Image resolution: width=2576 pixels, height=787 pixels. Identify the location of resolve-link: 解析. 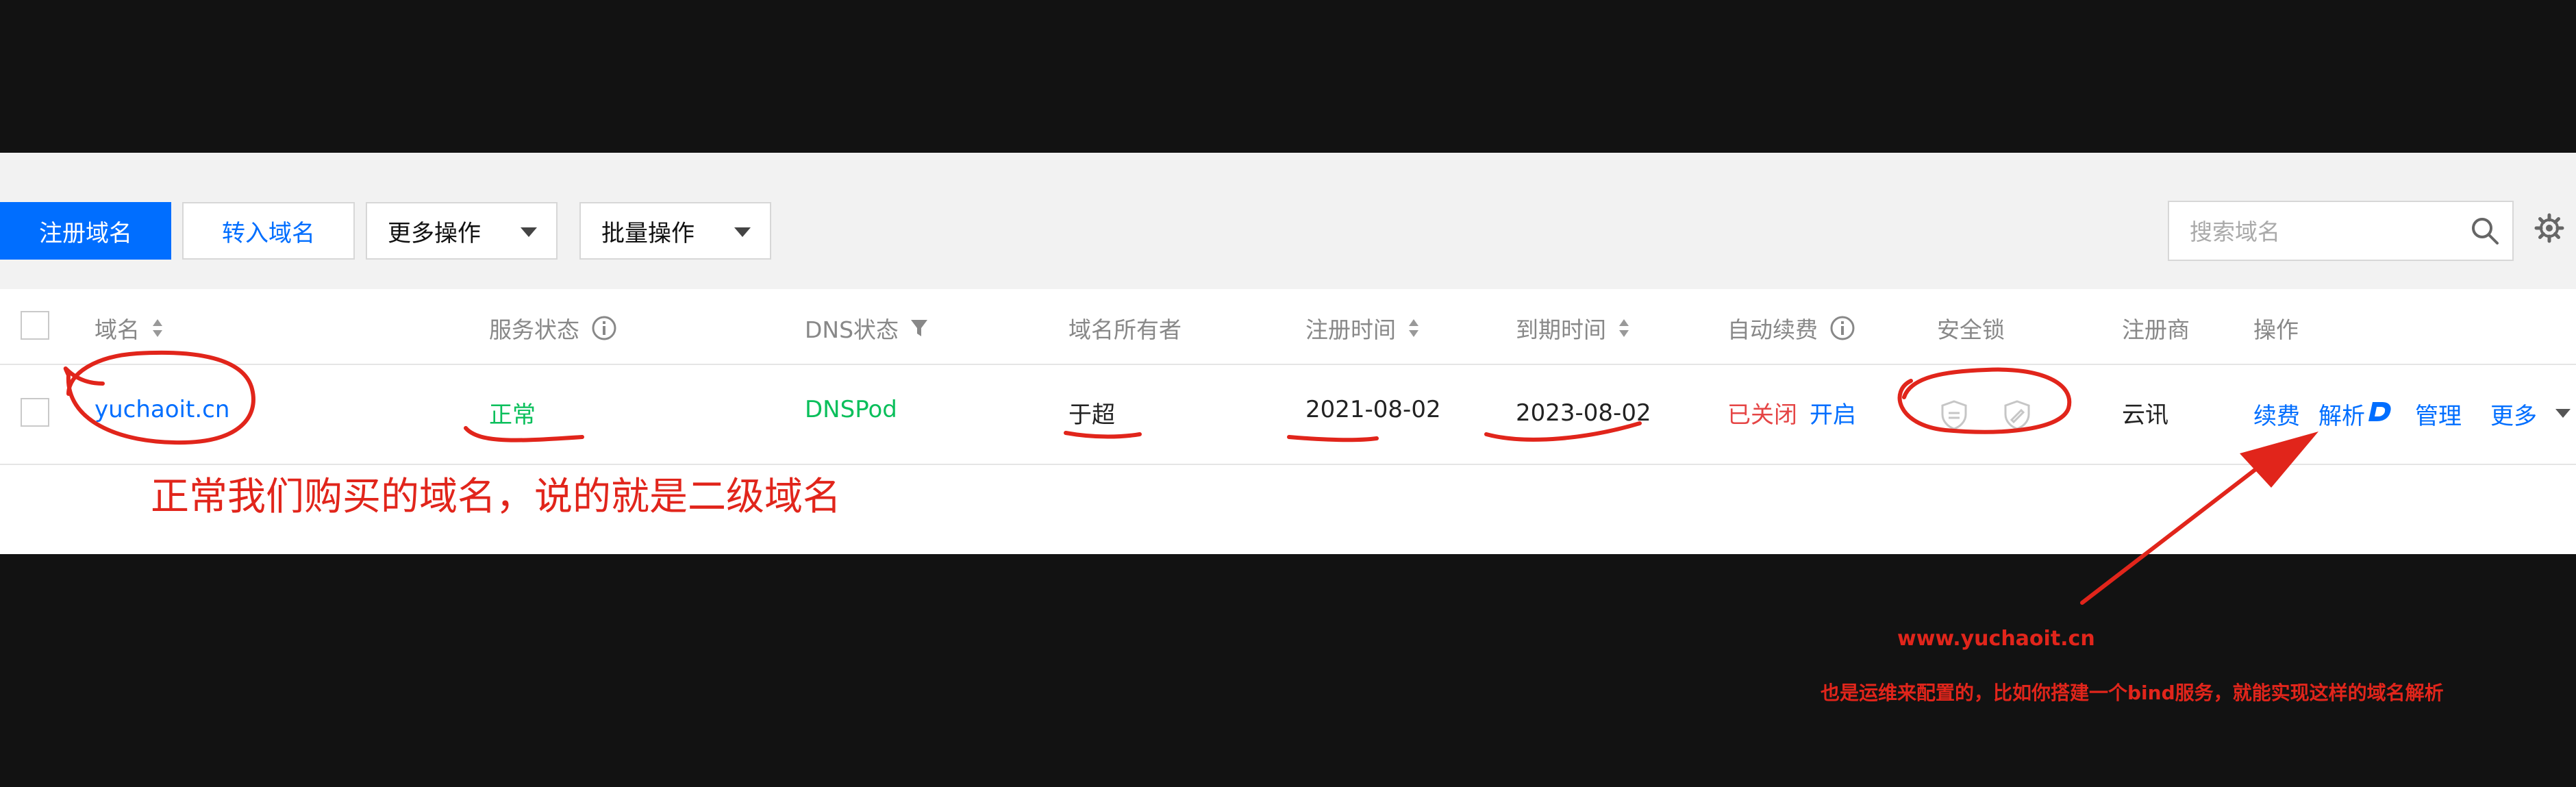
(2341, 414).